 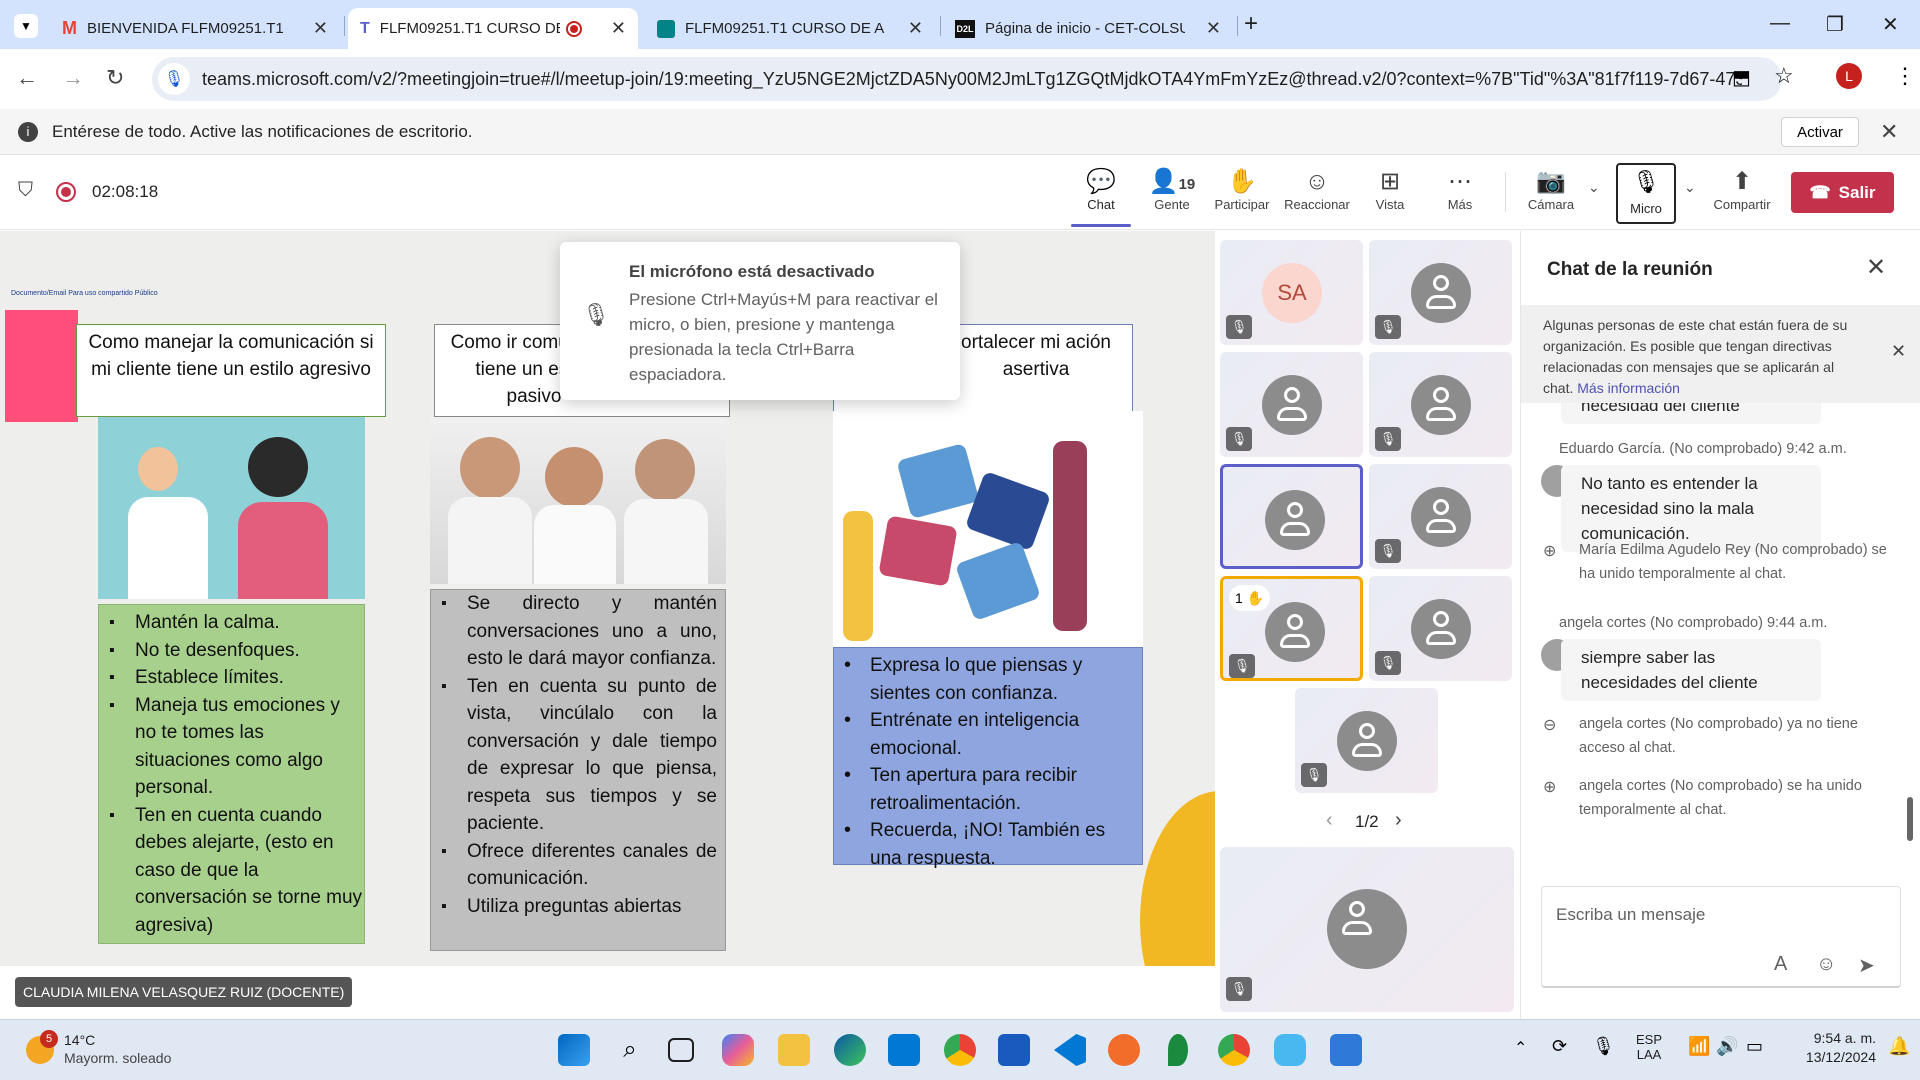 What do you see at coordinates (73, 78) in the screenshot?
I see `forward-icon: →` at bounding box center [73, 78].